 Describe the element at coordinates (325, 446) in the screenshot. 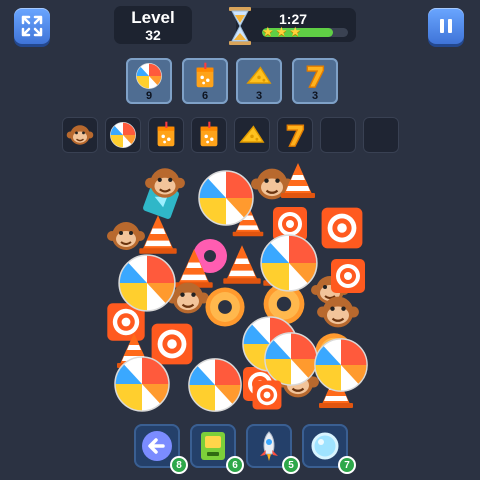

I see `magnifier-icon` at that location.